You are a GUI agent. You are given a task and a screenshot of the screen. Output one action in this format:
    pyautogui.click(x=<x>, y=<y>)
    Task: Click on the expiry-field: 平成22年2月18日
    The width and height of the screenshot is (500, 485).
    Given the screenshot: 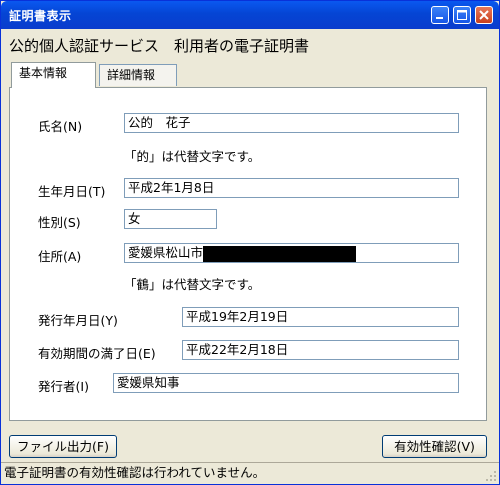 What is the action you would take?
    pyautogui.click(x=320, y=350)
    